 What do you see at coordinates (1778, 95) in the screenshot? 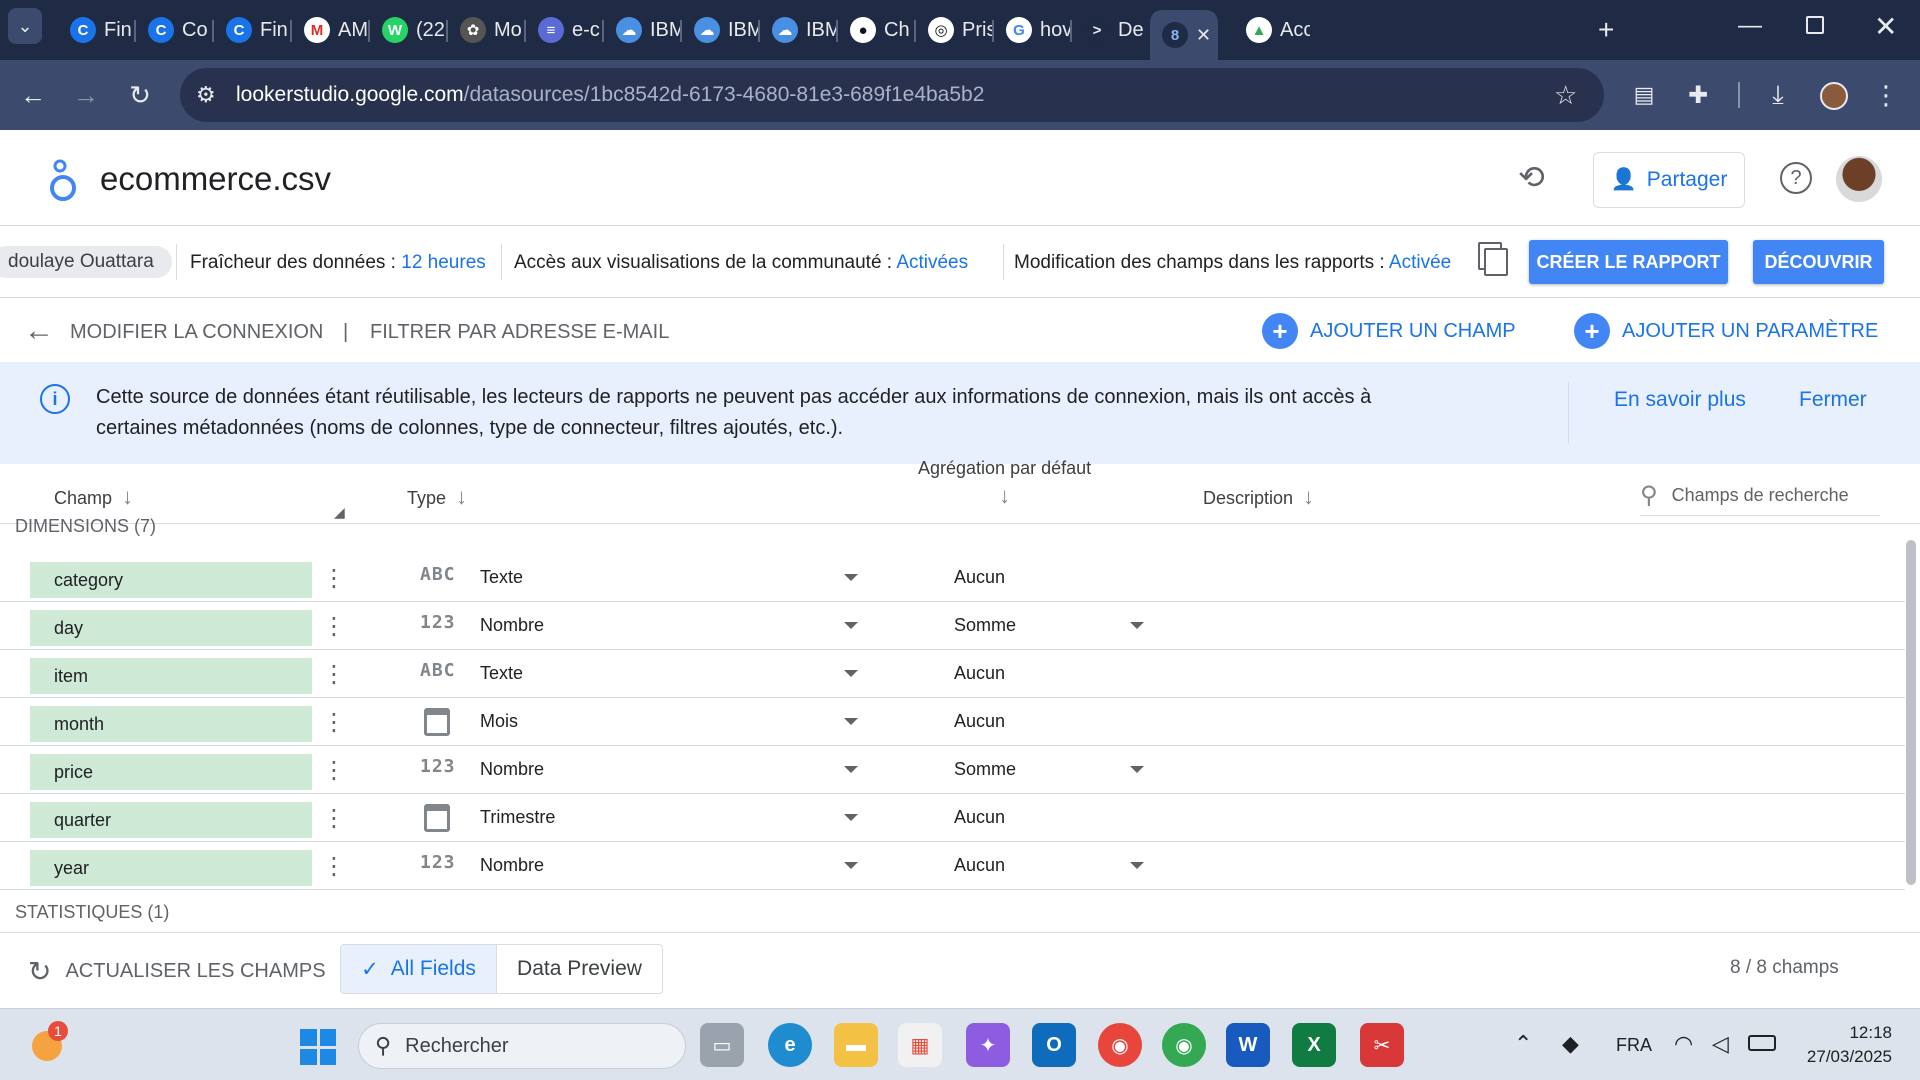
I see `download-icon: ⤓` at bounding box center [1778, 95].